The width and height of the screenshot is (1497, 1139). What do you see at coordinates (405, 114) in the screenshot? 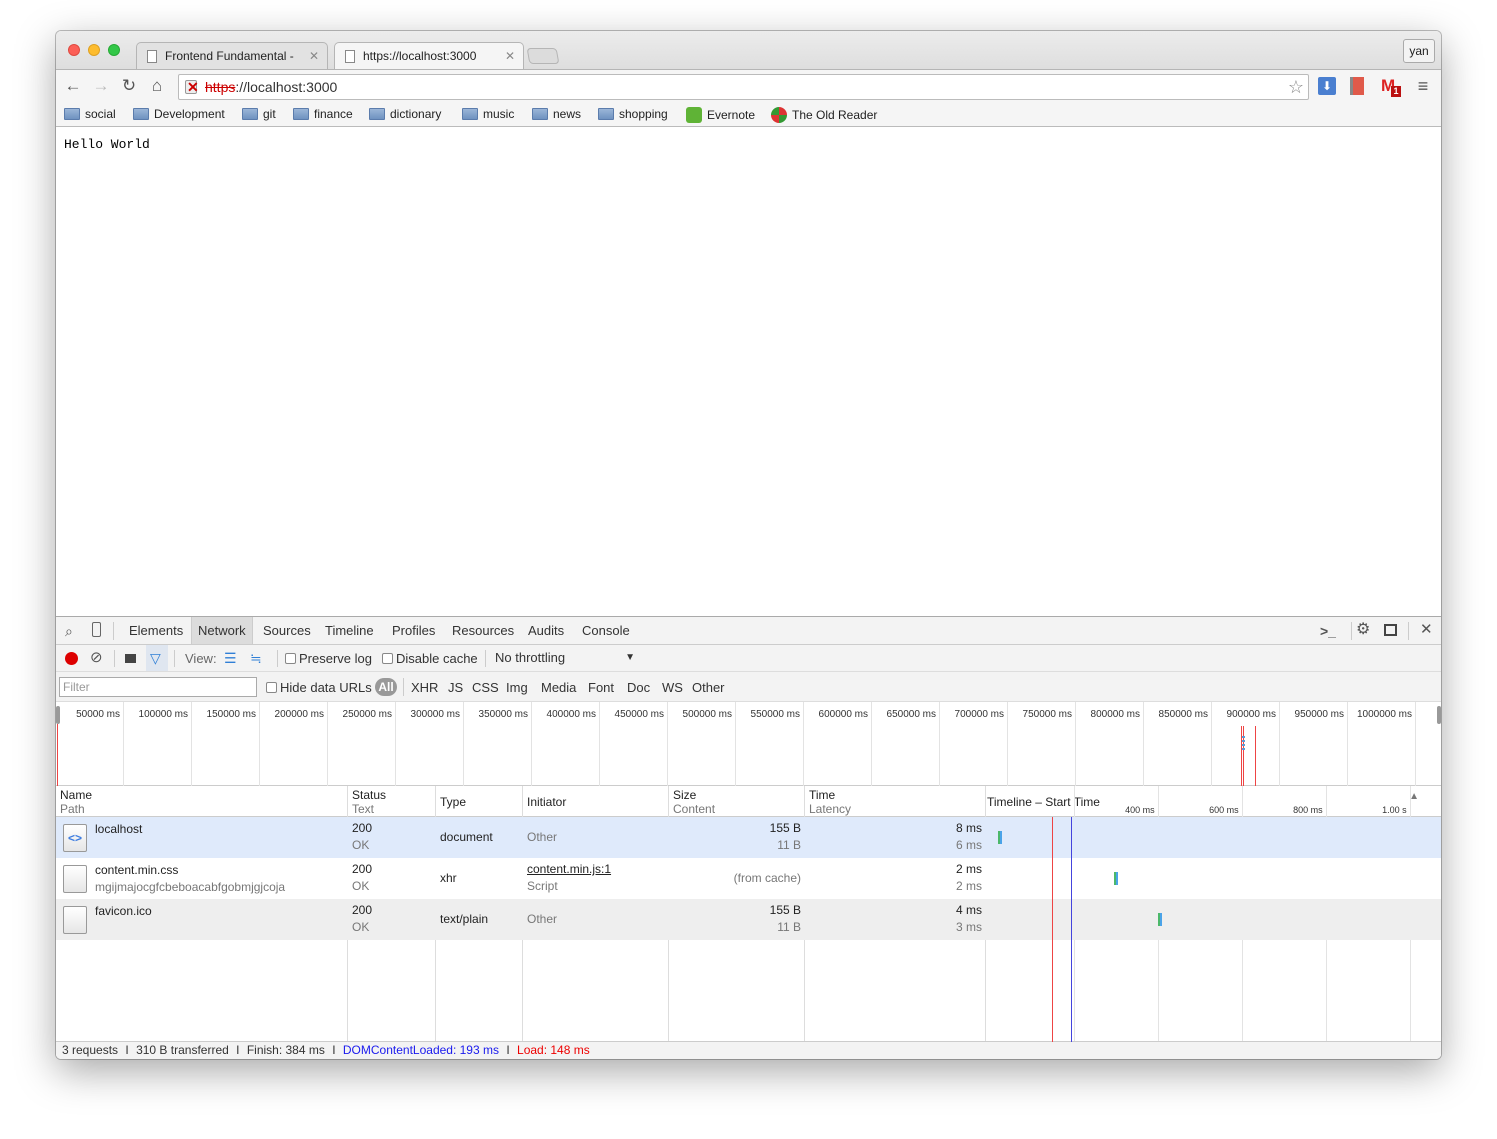
I see `bookmark-dictionary: dictionary` at bounding box center [405, 114].